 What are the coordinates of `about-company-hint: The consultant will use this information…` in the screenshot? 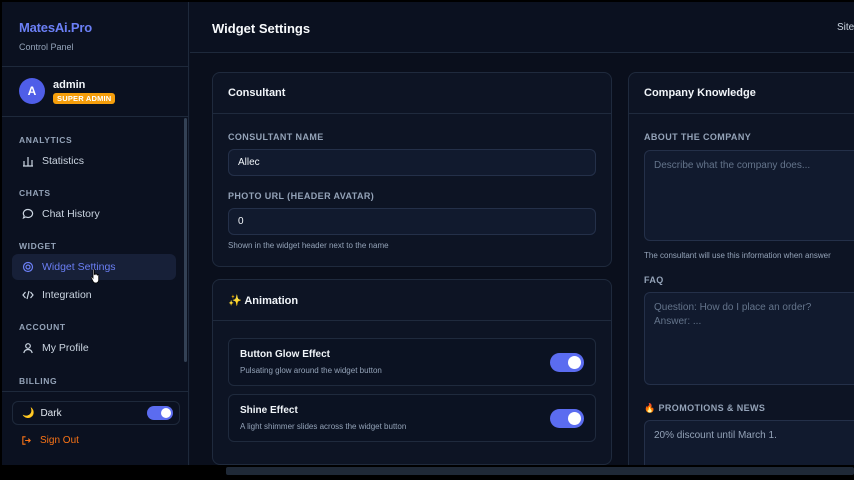 It's located at (737, 255).